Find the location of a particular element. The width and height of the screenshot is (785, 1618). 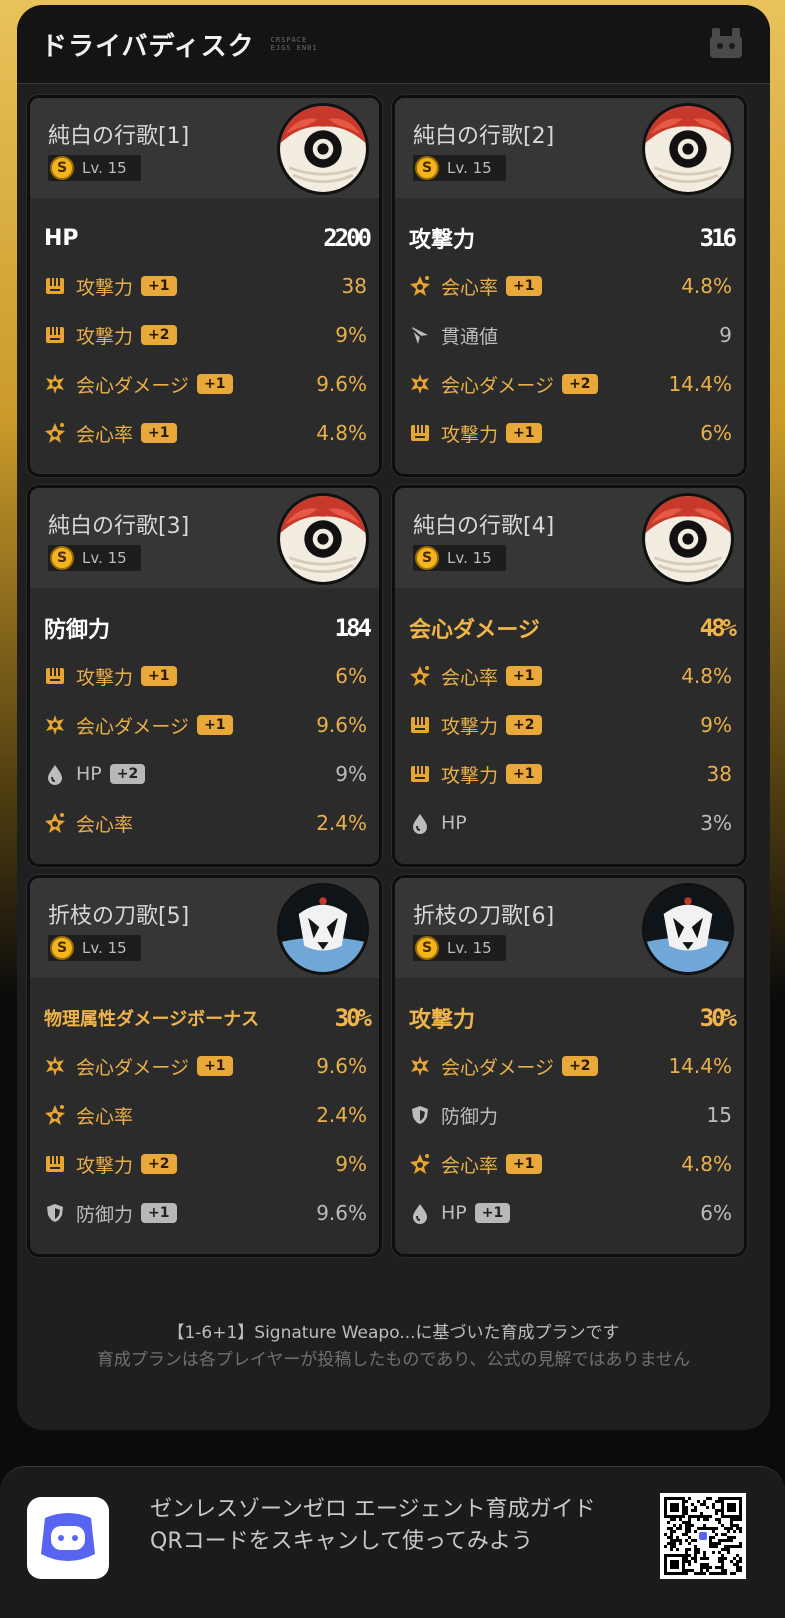

sub-stat-value: 9 is located at coordinates (725, 335).